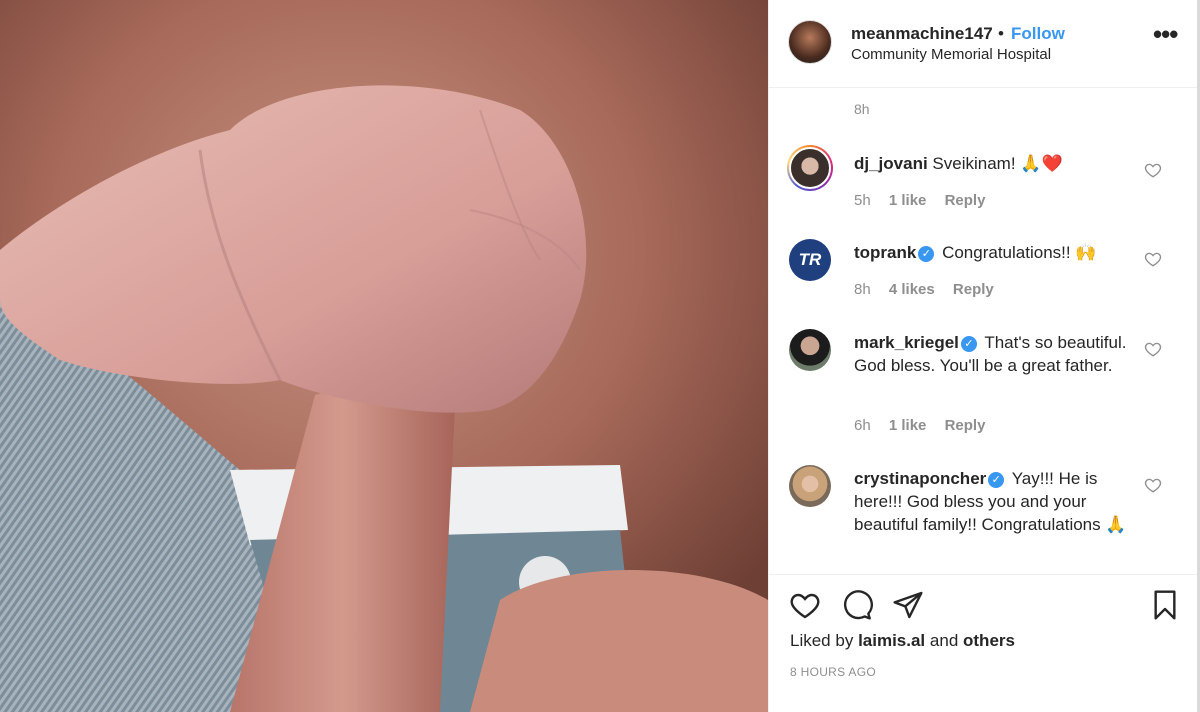 The image size is (1200, 712). What do you see at coordinates (908, 605) in the screenshot?
I see `share-icon` at bounding box center [908, 605].